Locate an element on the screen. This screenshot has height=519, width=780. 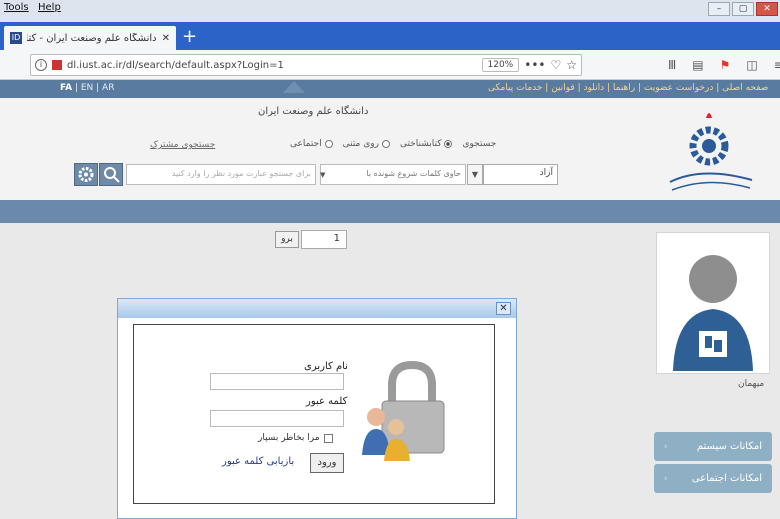
remember-me: مرا بخاطر بسپار is located at coordinates (295, 438).